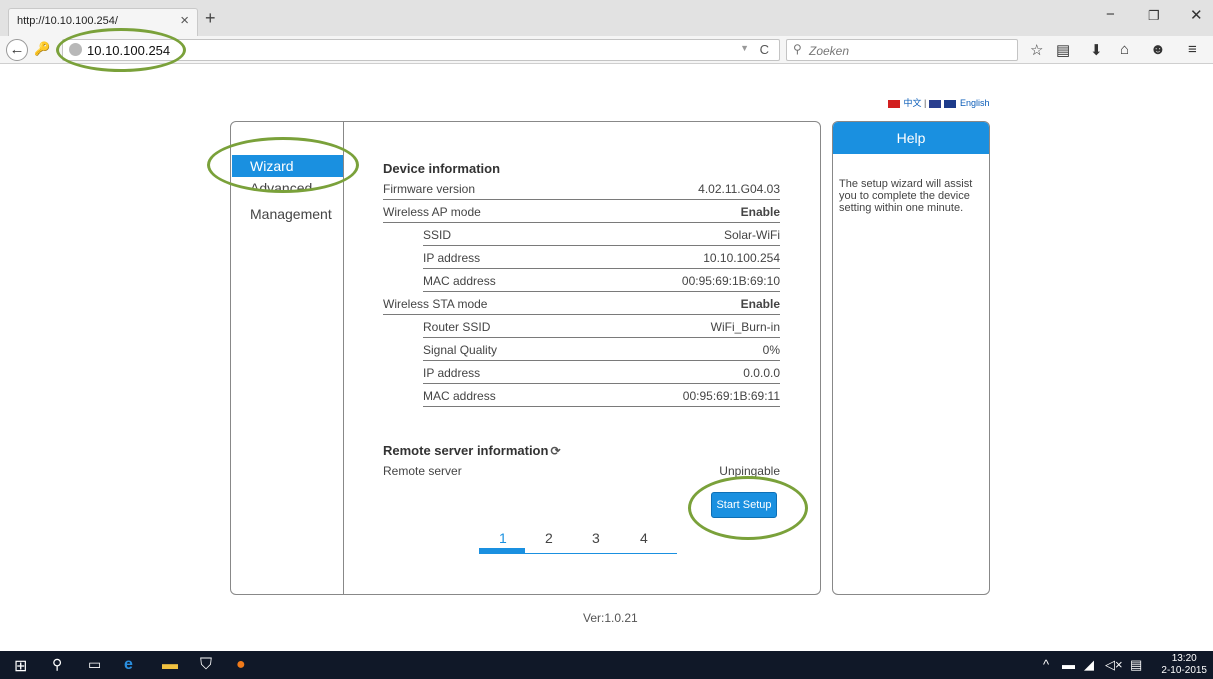 This screenshot has height=679, width=1213. Describe the element at coordinates (1096, 50) in the screenshot. I see `download-icon: ⬇` at that location.